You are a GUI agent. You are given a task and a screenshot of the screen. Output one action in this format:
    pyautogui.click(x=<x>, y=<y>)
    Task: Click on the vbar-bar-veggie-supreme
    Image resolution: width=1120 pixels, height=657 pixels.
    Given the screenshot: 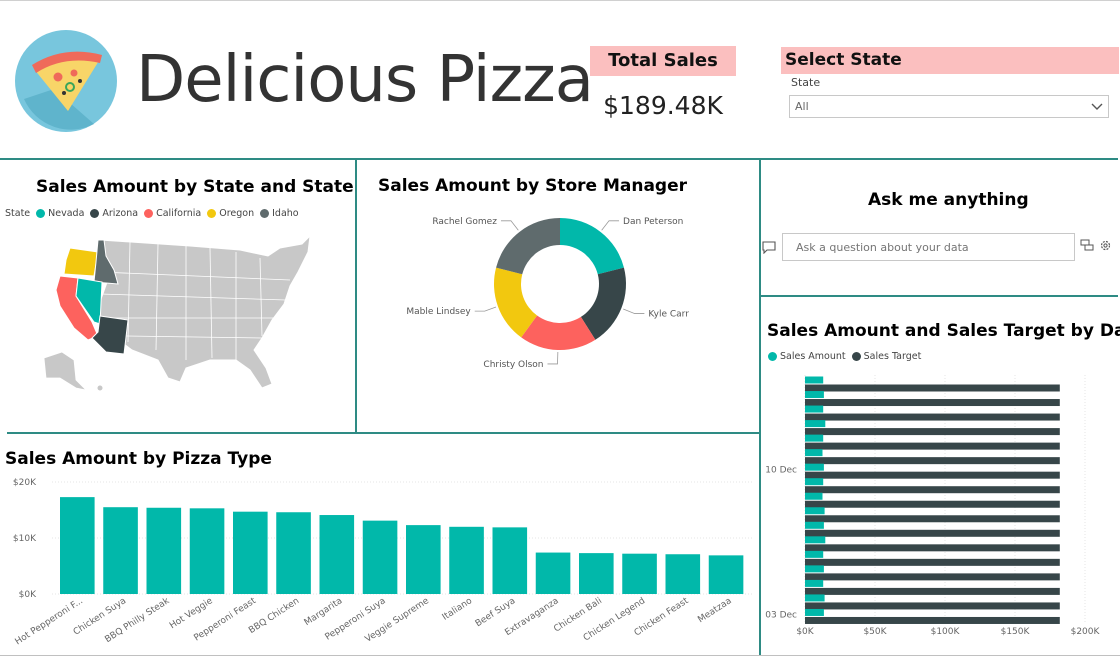 What is the action you would take?
    pyautogui.click(x=423, y=559)
    